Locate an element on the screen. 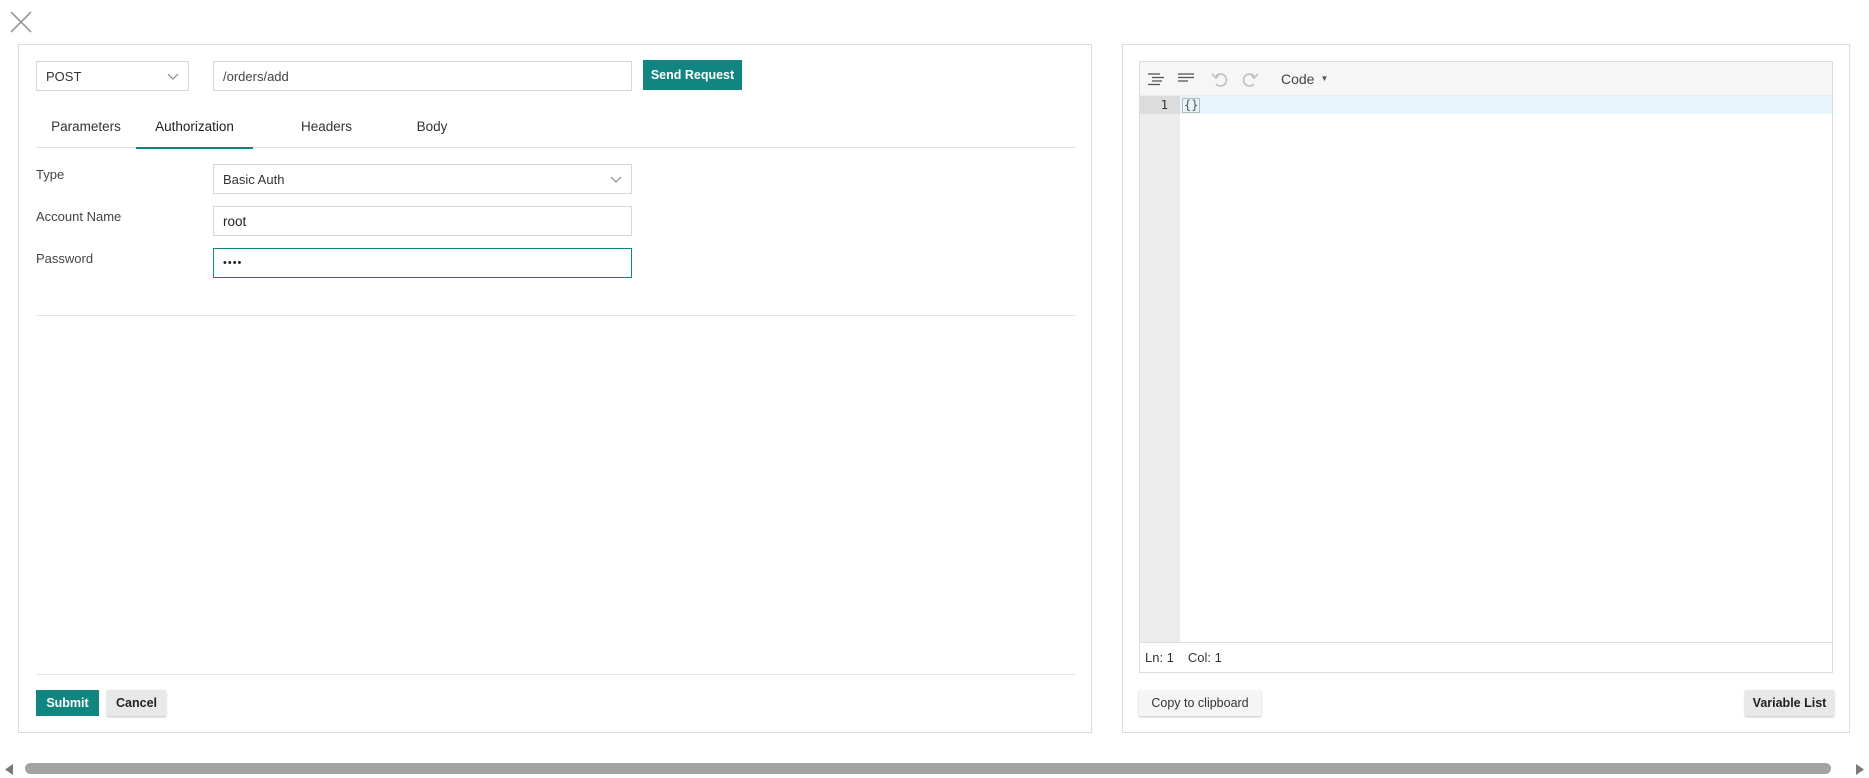 The width and height of the screenshot is (1869, 778). code-text: {} is located at coordinates (1191, 105).